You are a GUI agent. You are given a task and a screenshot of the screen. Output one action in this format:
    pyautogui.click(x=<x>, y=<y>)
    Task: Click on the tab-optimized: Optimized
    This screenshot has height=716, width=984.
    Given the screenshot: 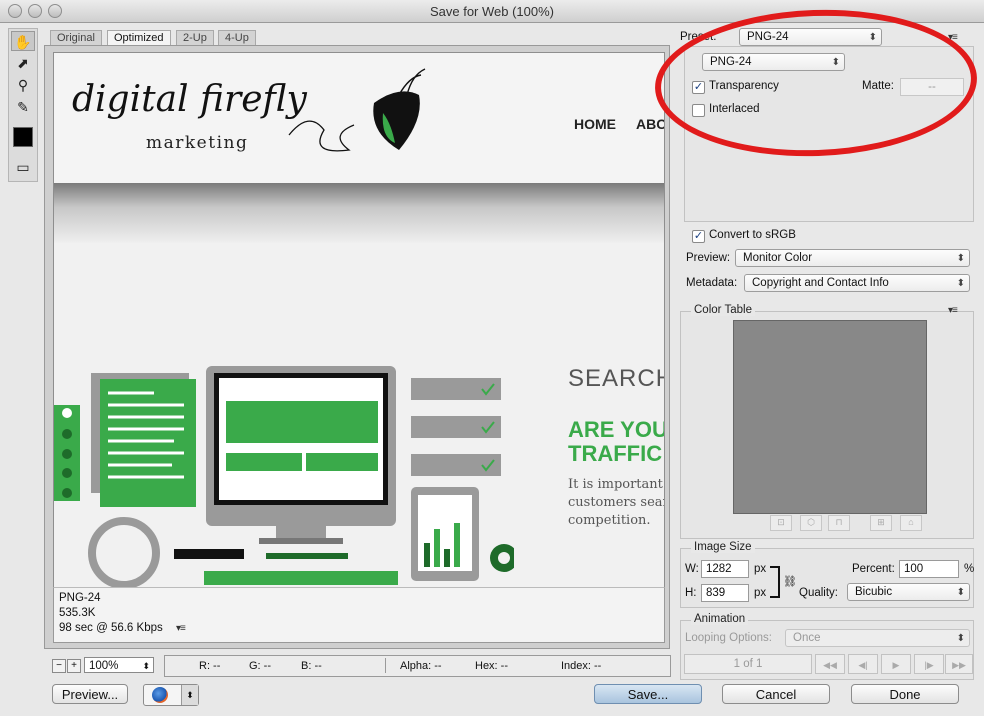 What is the action you would take?
    pyautogui.click(x=139, y=38)
    